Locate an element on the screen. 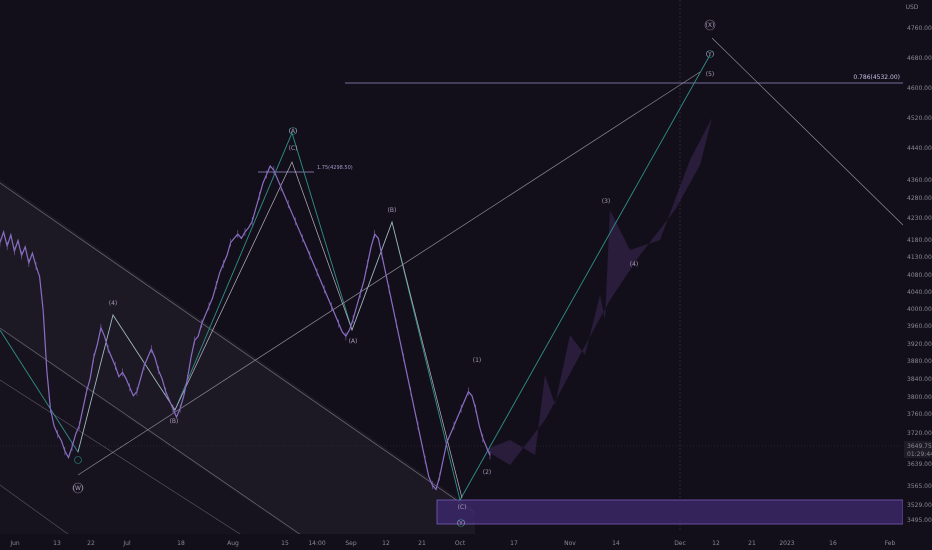  wave-label-w: (W) is located at coordinates (78, 488).